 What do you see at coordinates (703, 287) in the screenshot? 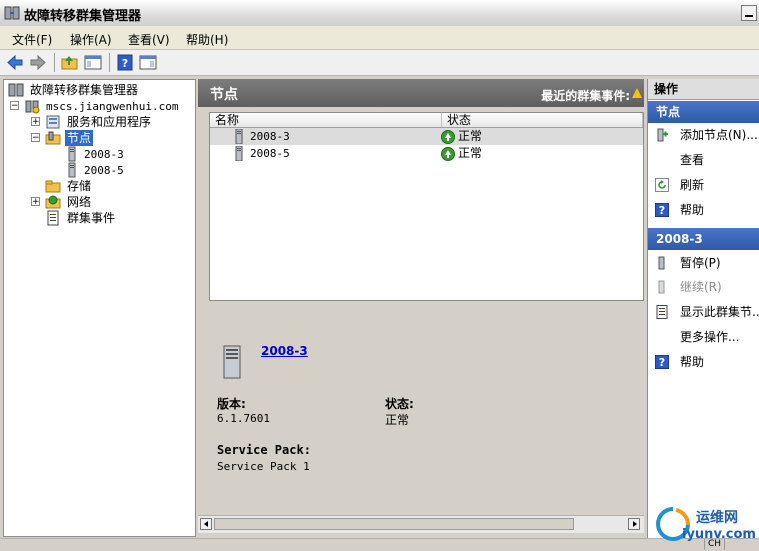
I see `resume-action: 继续(R)` at bounding box center [703, 287].